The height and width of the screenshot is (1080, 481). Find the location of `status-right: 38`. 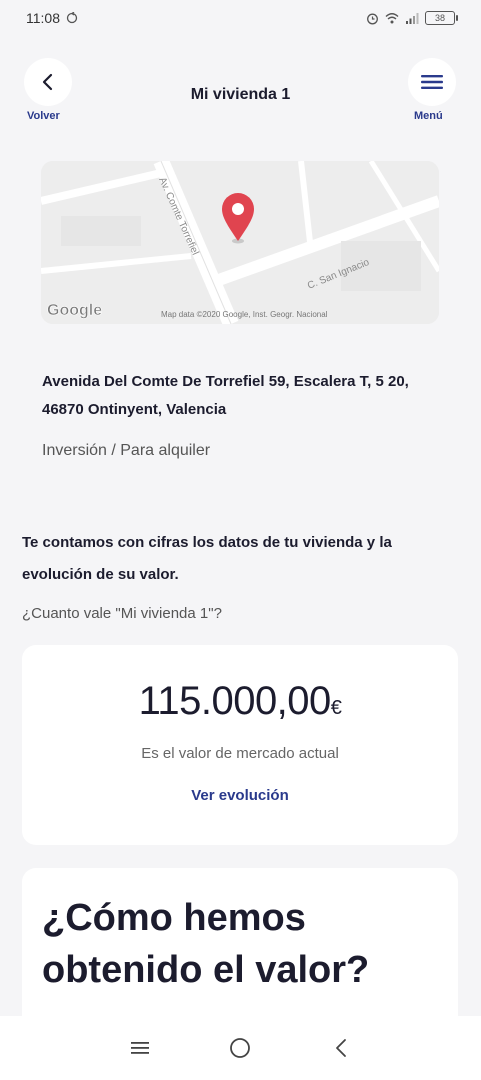

status-right: 38 is located at coordinates (412, 18).